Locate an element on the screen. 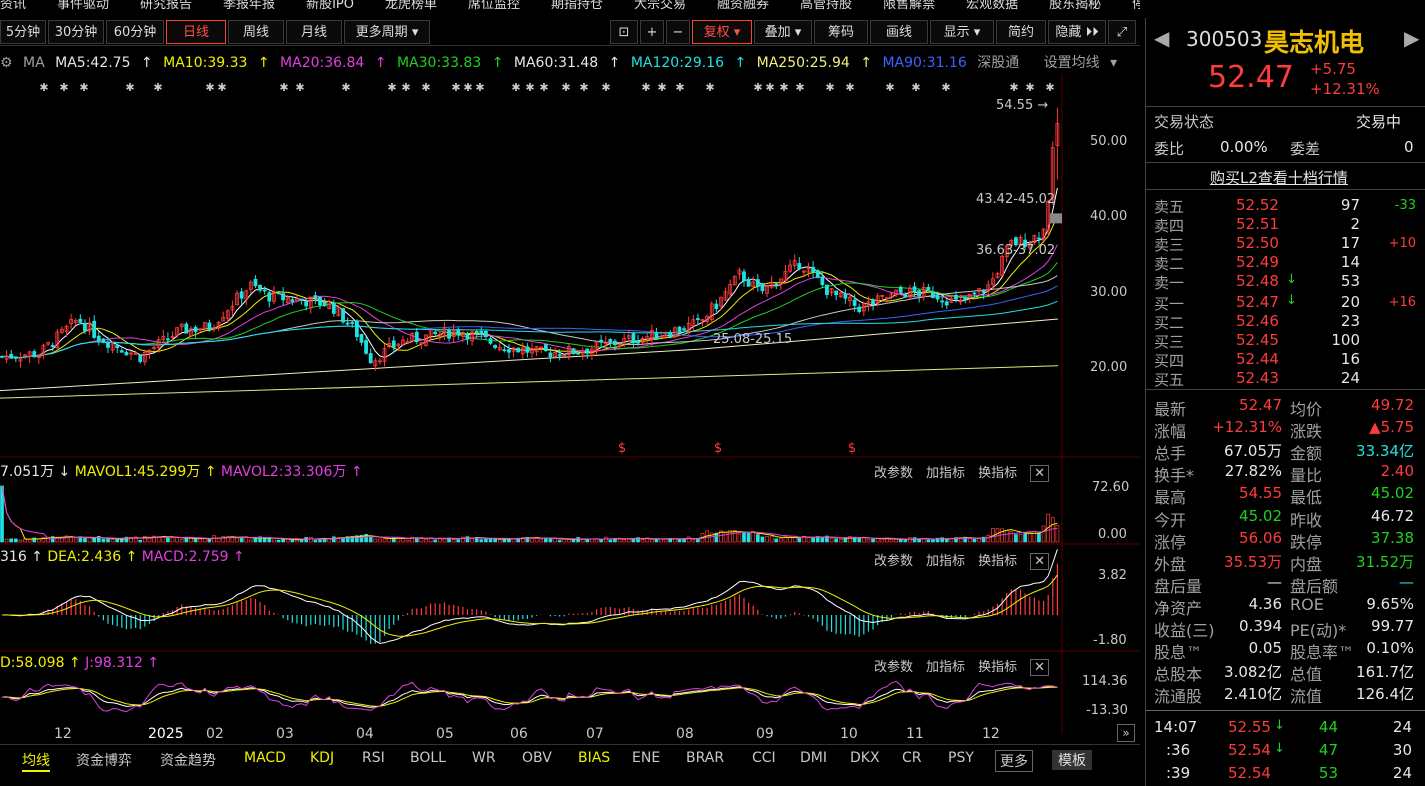 Image resolution: width=1425 pixels, height=786 pixels. top-menu-item: 股东揭秘 is located at coordinates (1075, 5).